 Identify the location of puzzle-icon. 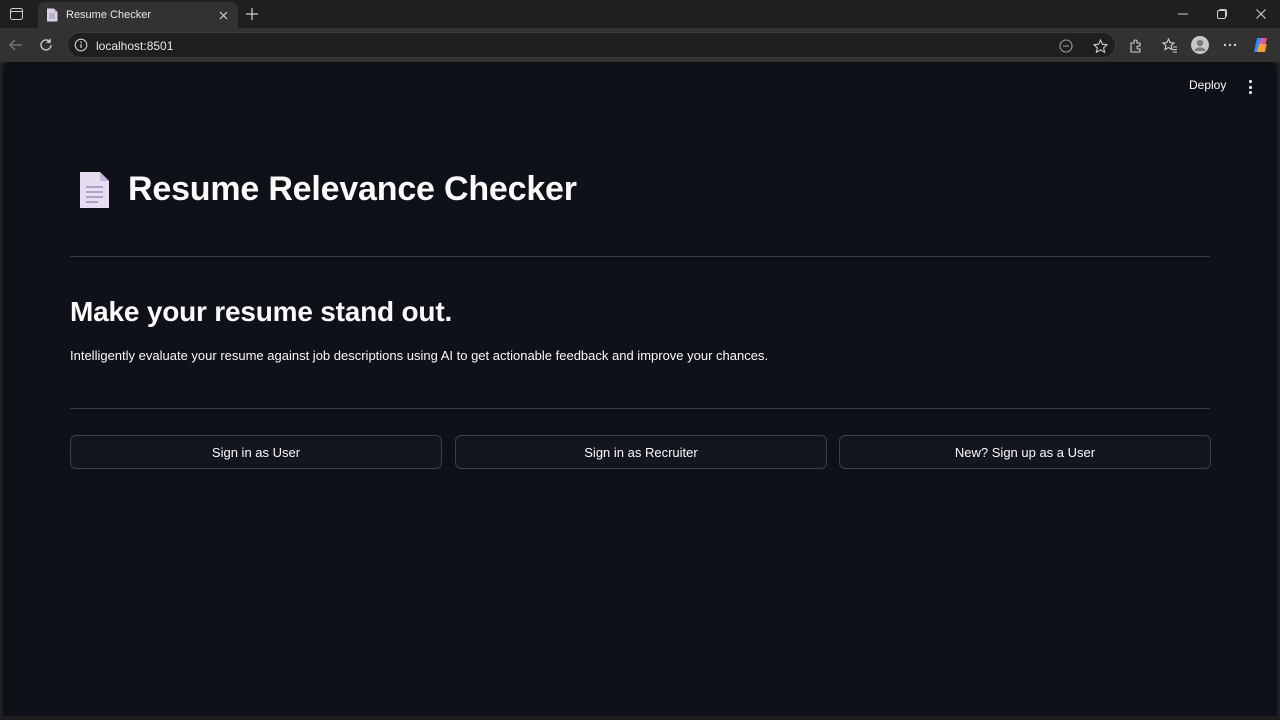
(1136, 45).